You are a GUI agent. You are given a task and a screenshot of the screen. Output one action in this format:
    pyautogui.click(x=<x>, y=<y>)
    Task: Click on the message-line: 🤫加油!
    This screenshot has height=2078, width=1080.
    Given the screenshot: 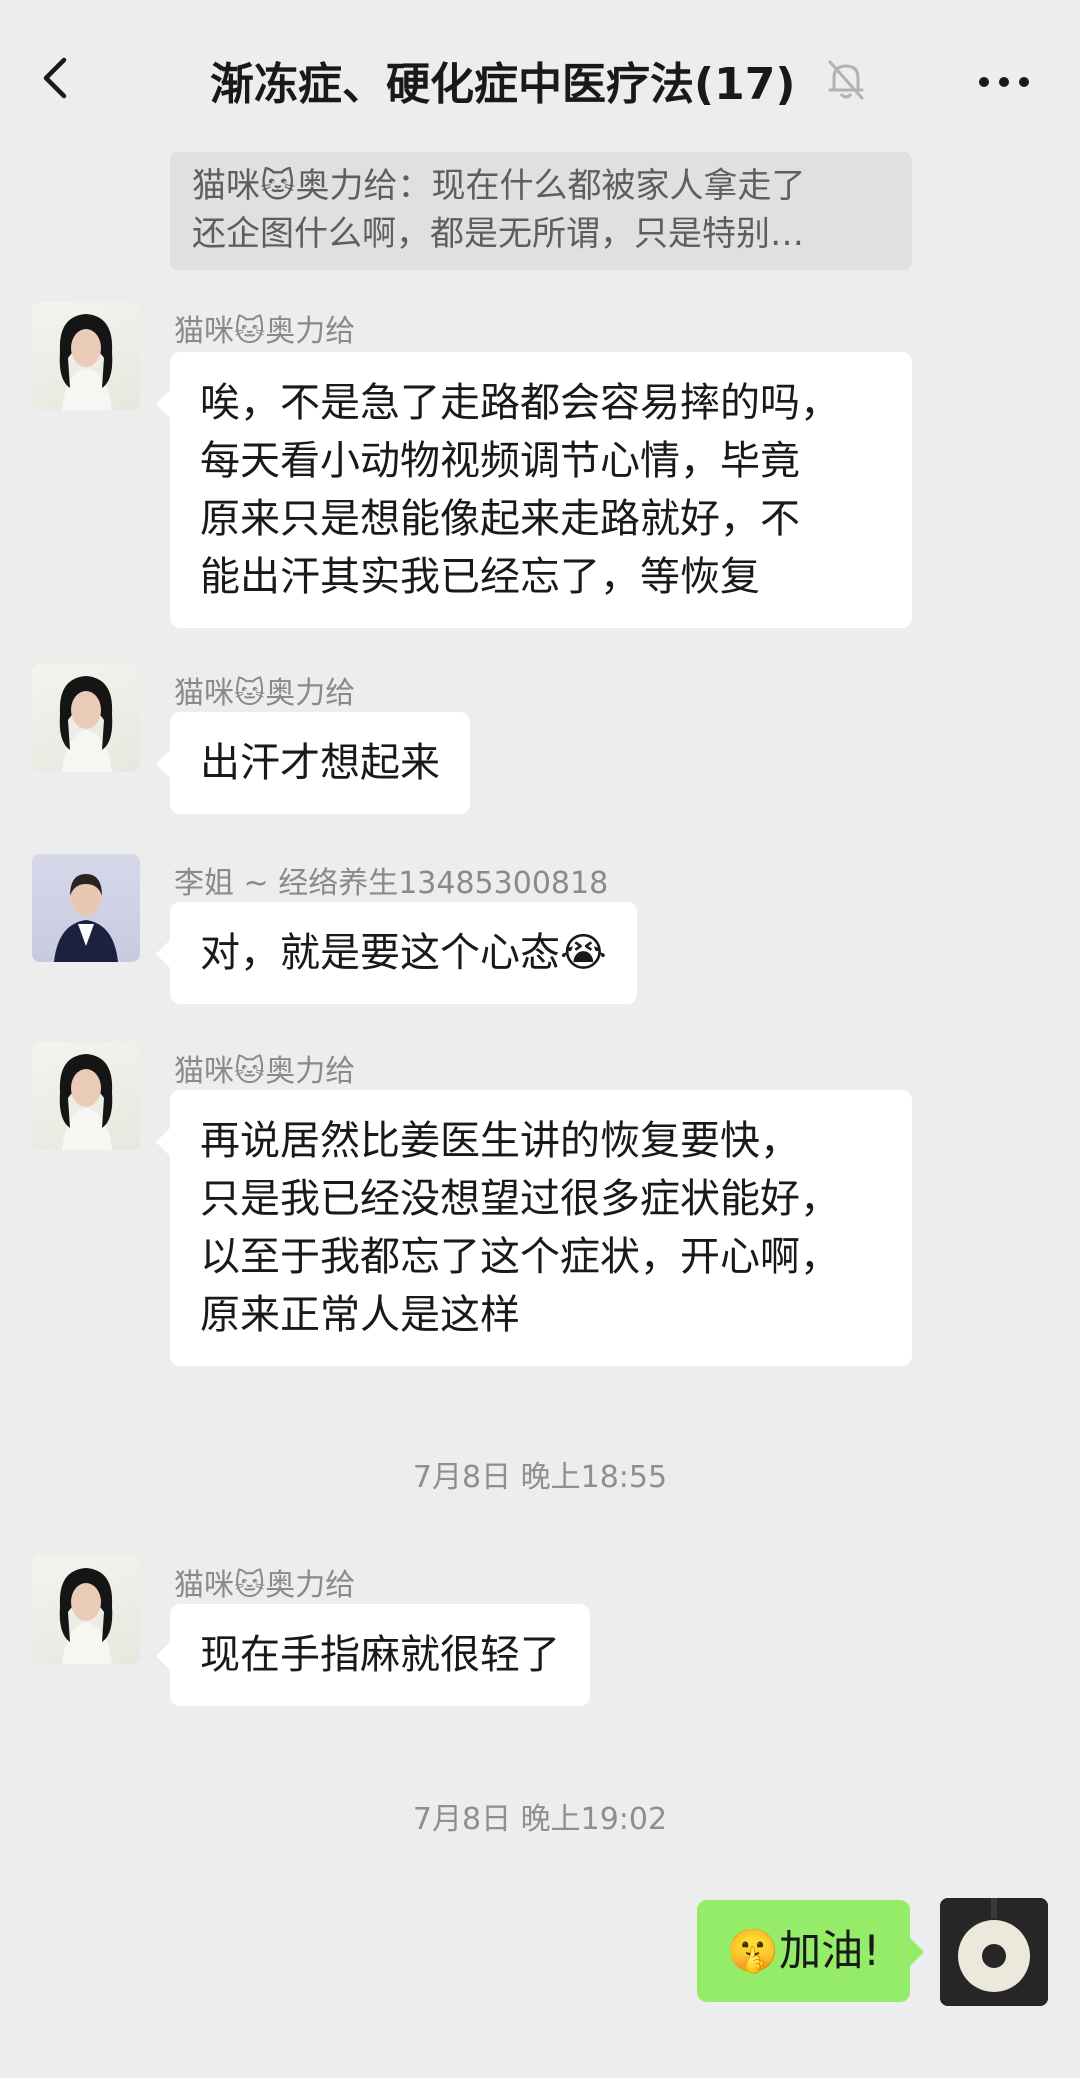 What is the action you would take?
    pyautogui.click(x=803, y=1950)
    